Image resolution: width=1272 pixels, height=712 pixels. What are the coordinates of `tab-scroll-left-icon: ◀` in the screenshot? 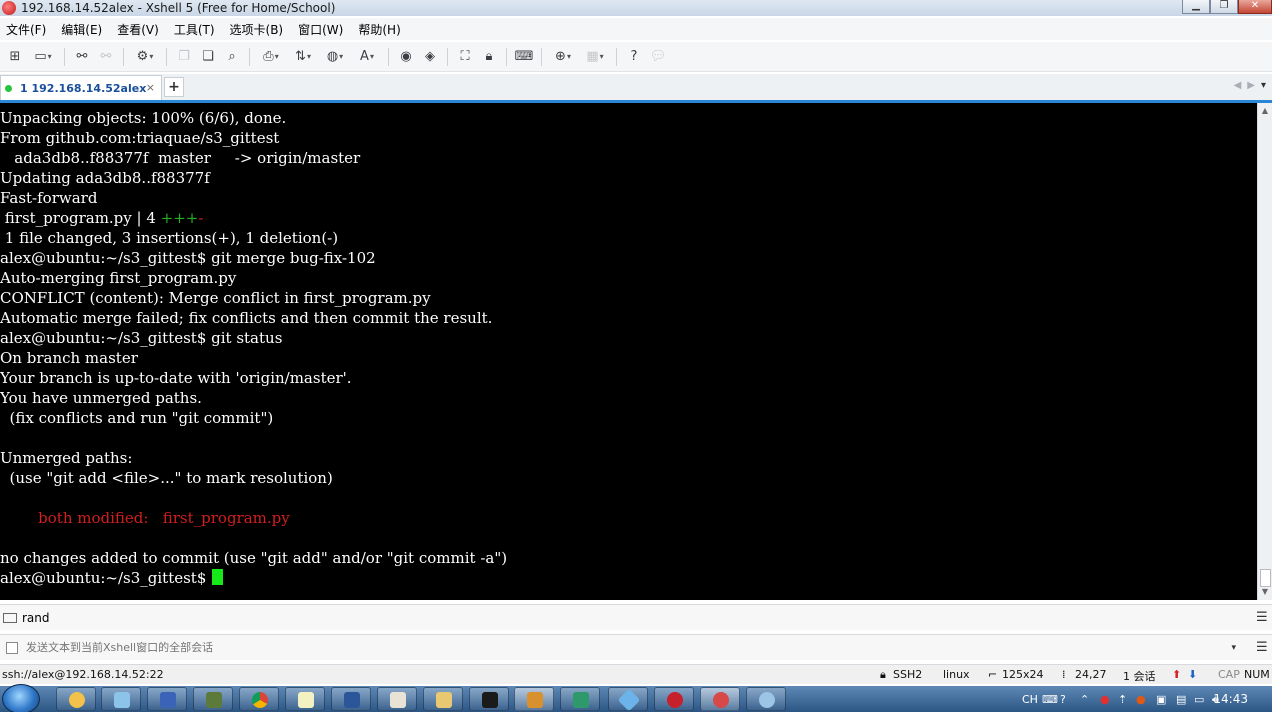 It's located at (1238, 85).